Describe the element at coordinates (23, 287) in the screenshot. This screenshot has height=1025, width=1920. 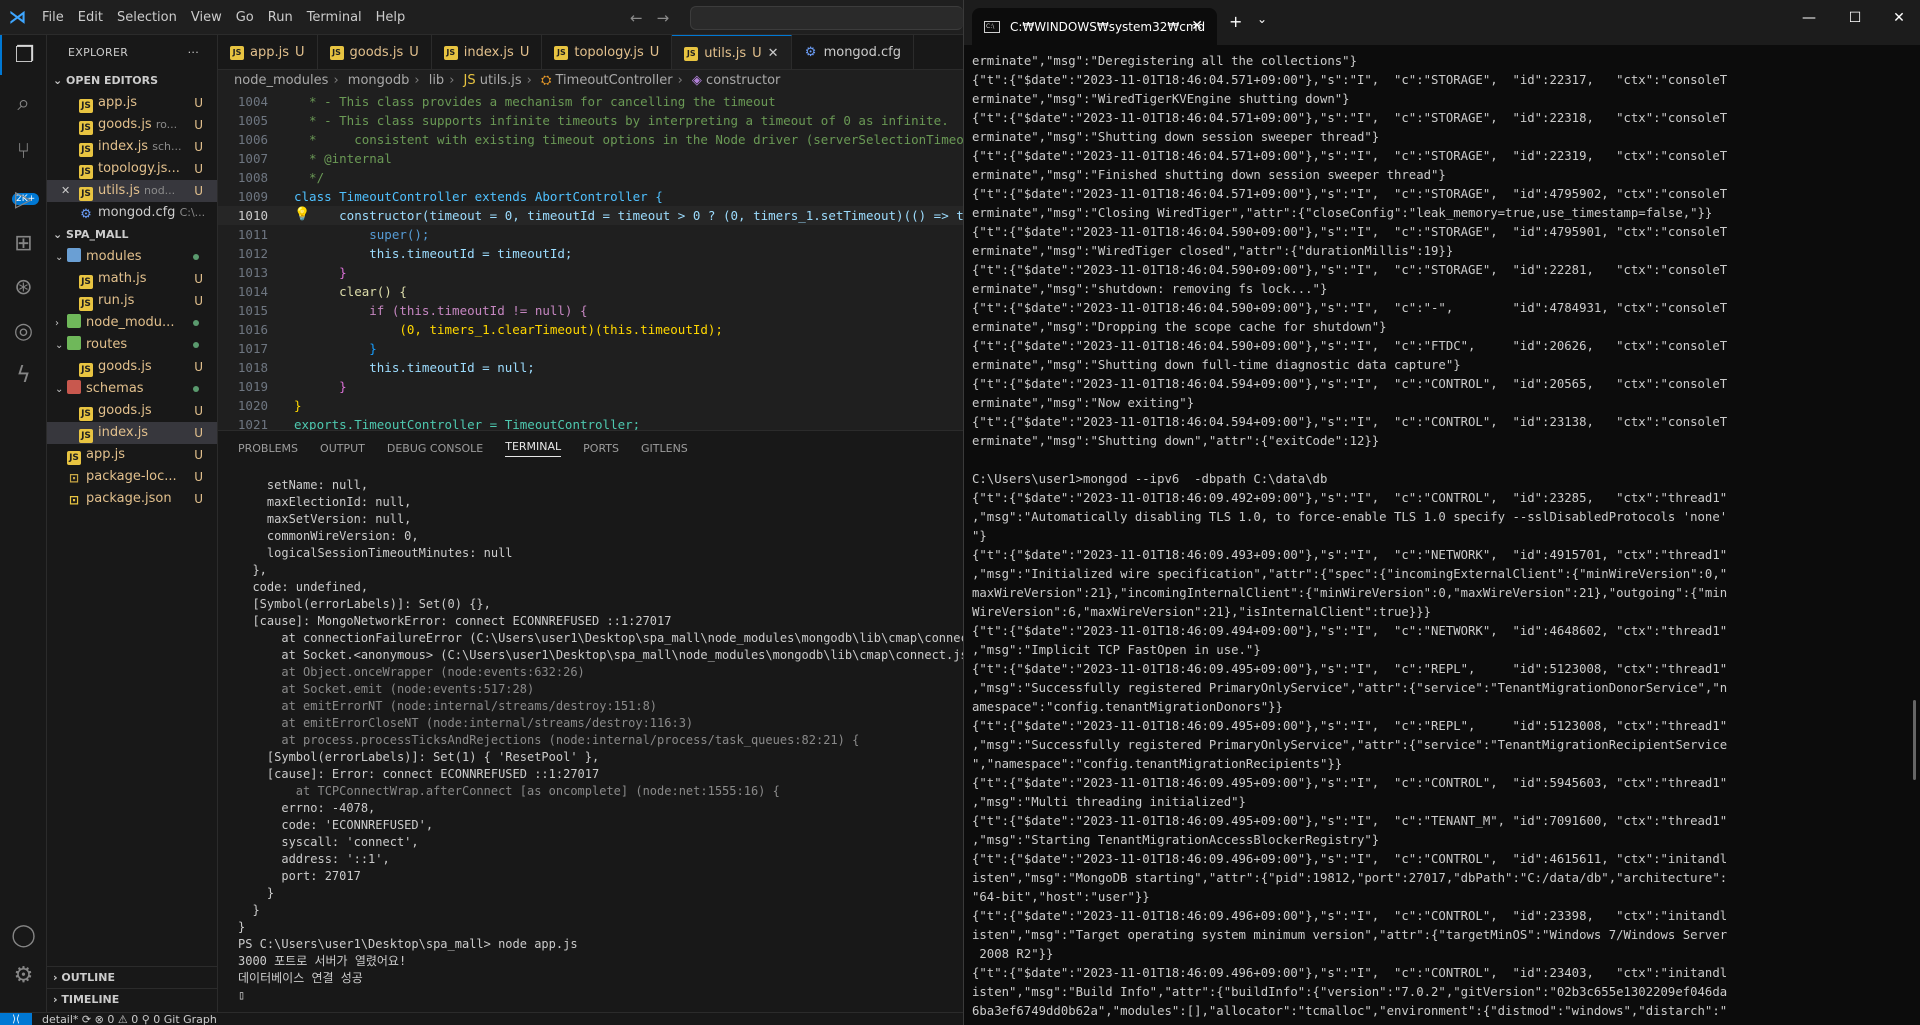
I see `git-graph-icon: ⊛` at that location.